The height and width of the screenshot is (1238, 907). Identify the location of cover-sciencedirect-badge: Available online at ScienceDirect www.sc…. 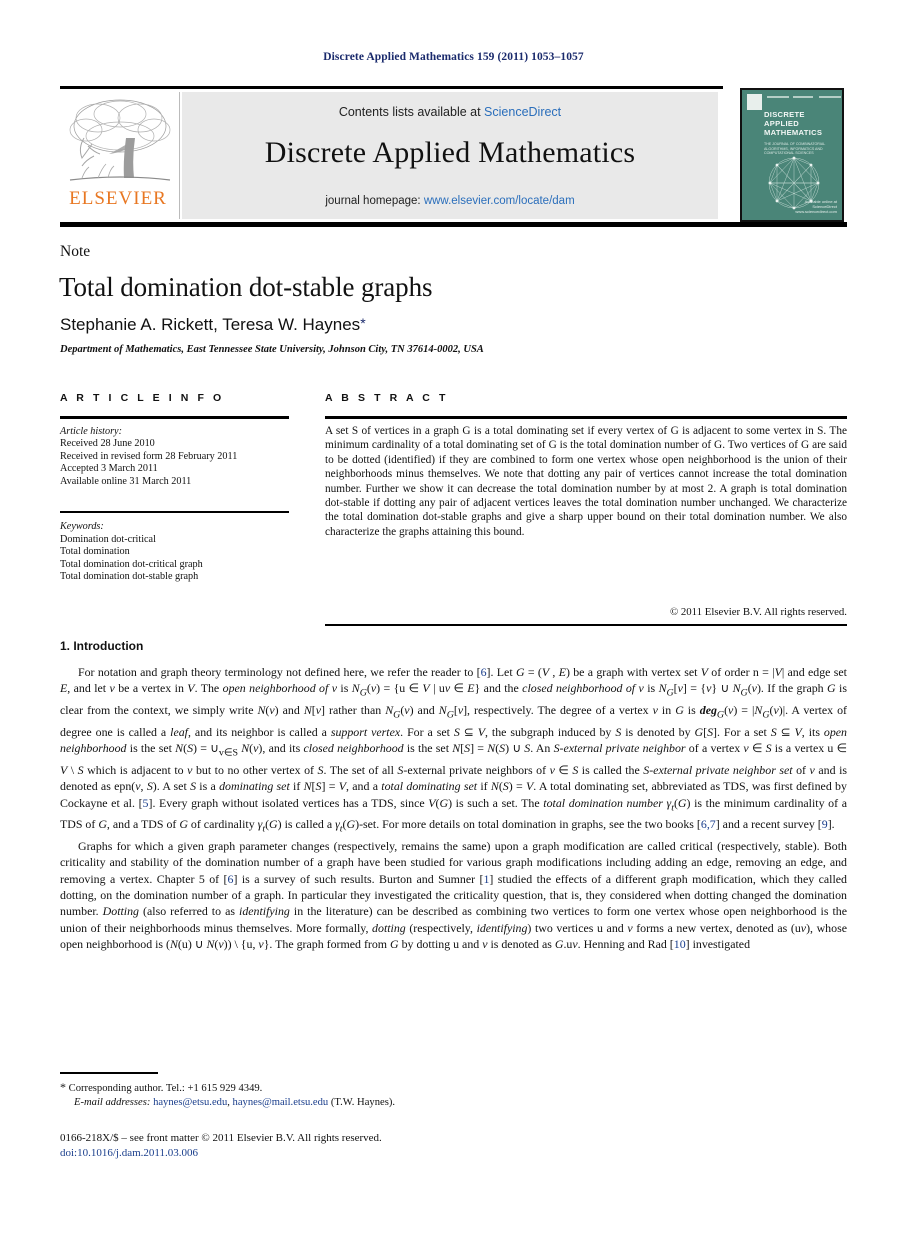
(816, 206).